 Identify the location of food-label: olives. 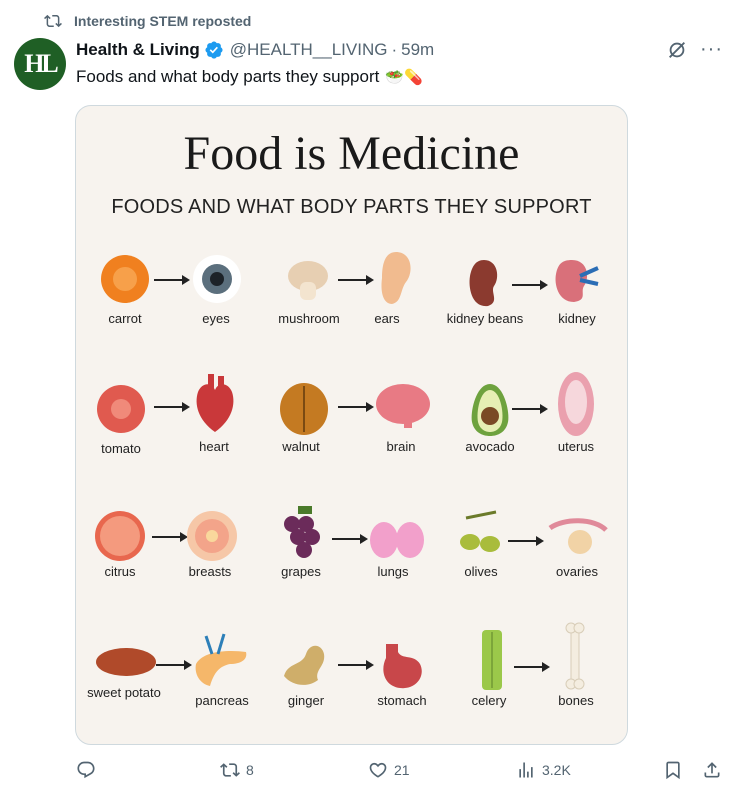
(481, 571).